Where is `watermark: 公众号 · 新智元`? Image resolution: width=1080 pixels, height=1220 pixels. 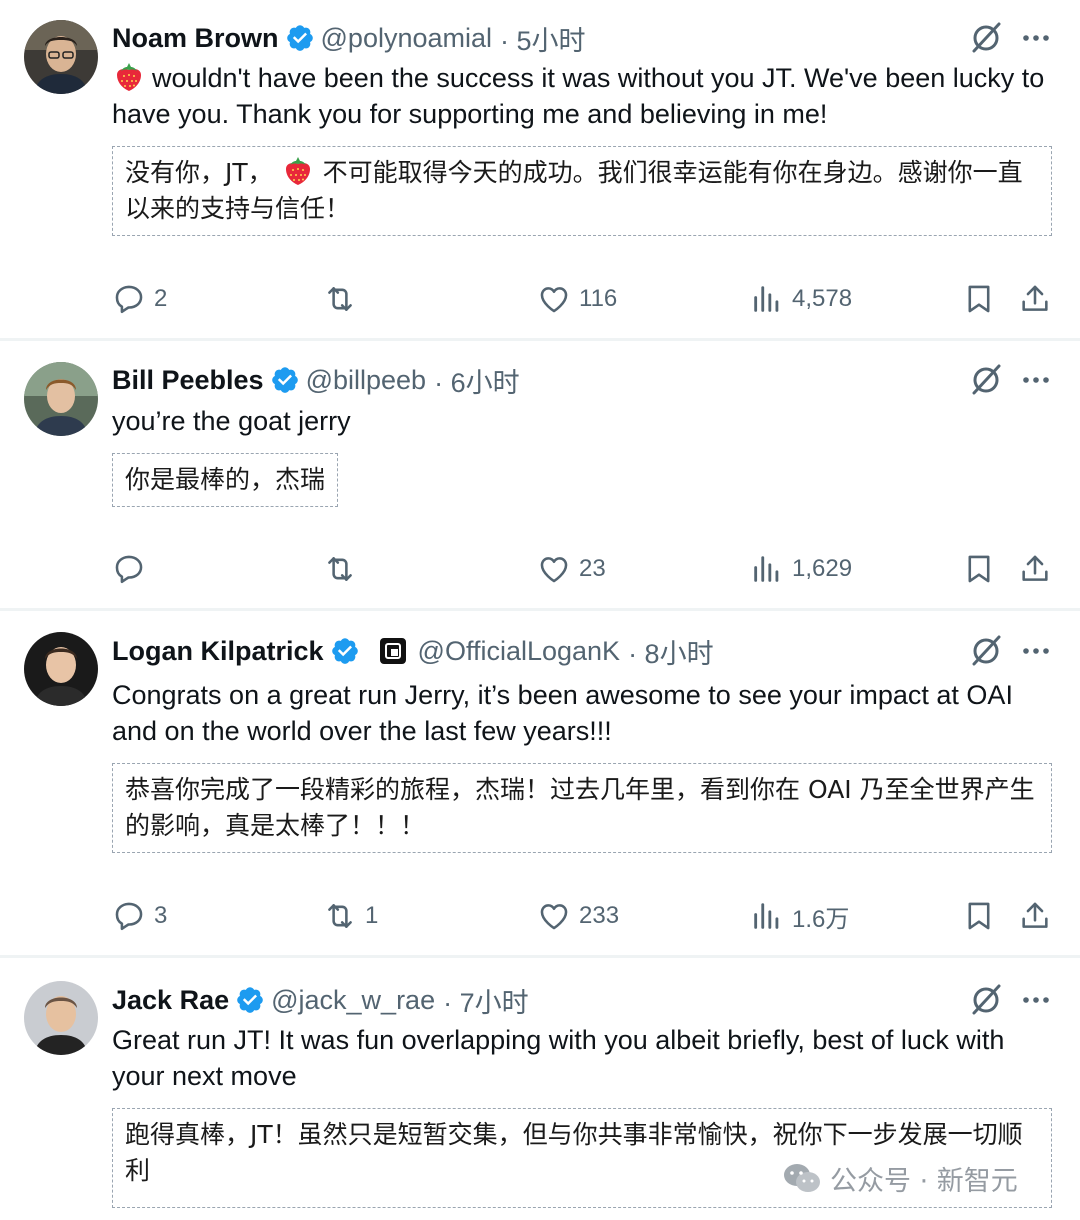 watermark: 公众号 · 新智元 is located at coordinates (900, 1178).